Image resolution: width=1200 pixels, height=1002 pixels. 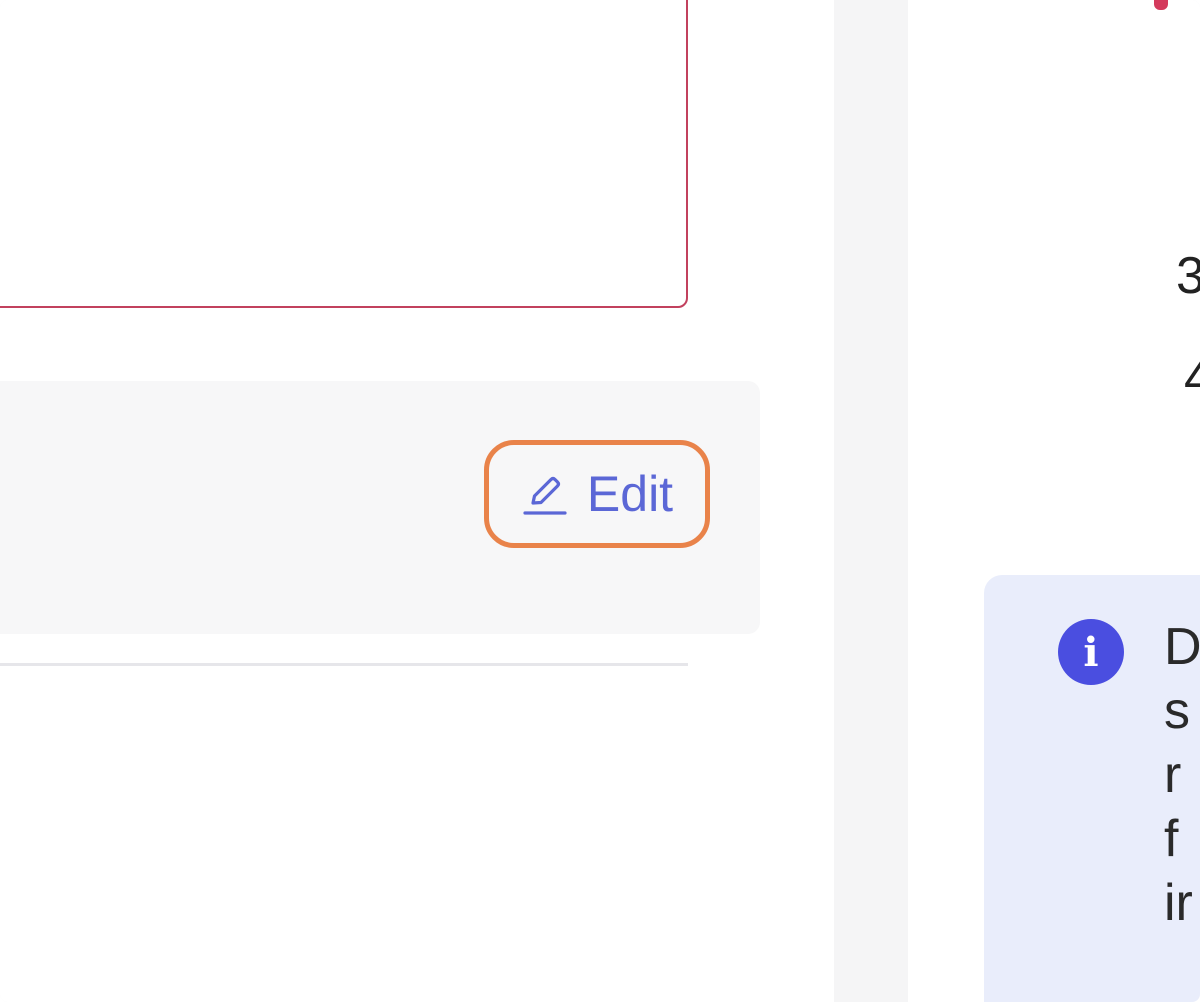 I want to click on pencil-icon, so click(x=545, y=494).